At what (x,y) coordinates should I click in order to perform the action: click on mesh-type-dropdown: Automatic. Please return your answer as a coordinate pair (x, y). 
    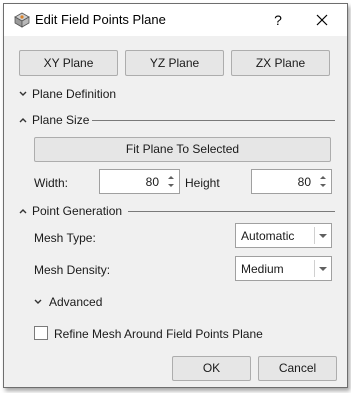
    Looking at the image, I should click on (283, 235).